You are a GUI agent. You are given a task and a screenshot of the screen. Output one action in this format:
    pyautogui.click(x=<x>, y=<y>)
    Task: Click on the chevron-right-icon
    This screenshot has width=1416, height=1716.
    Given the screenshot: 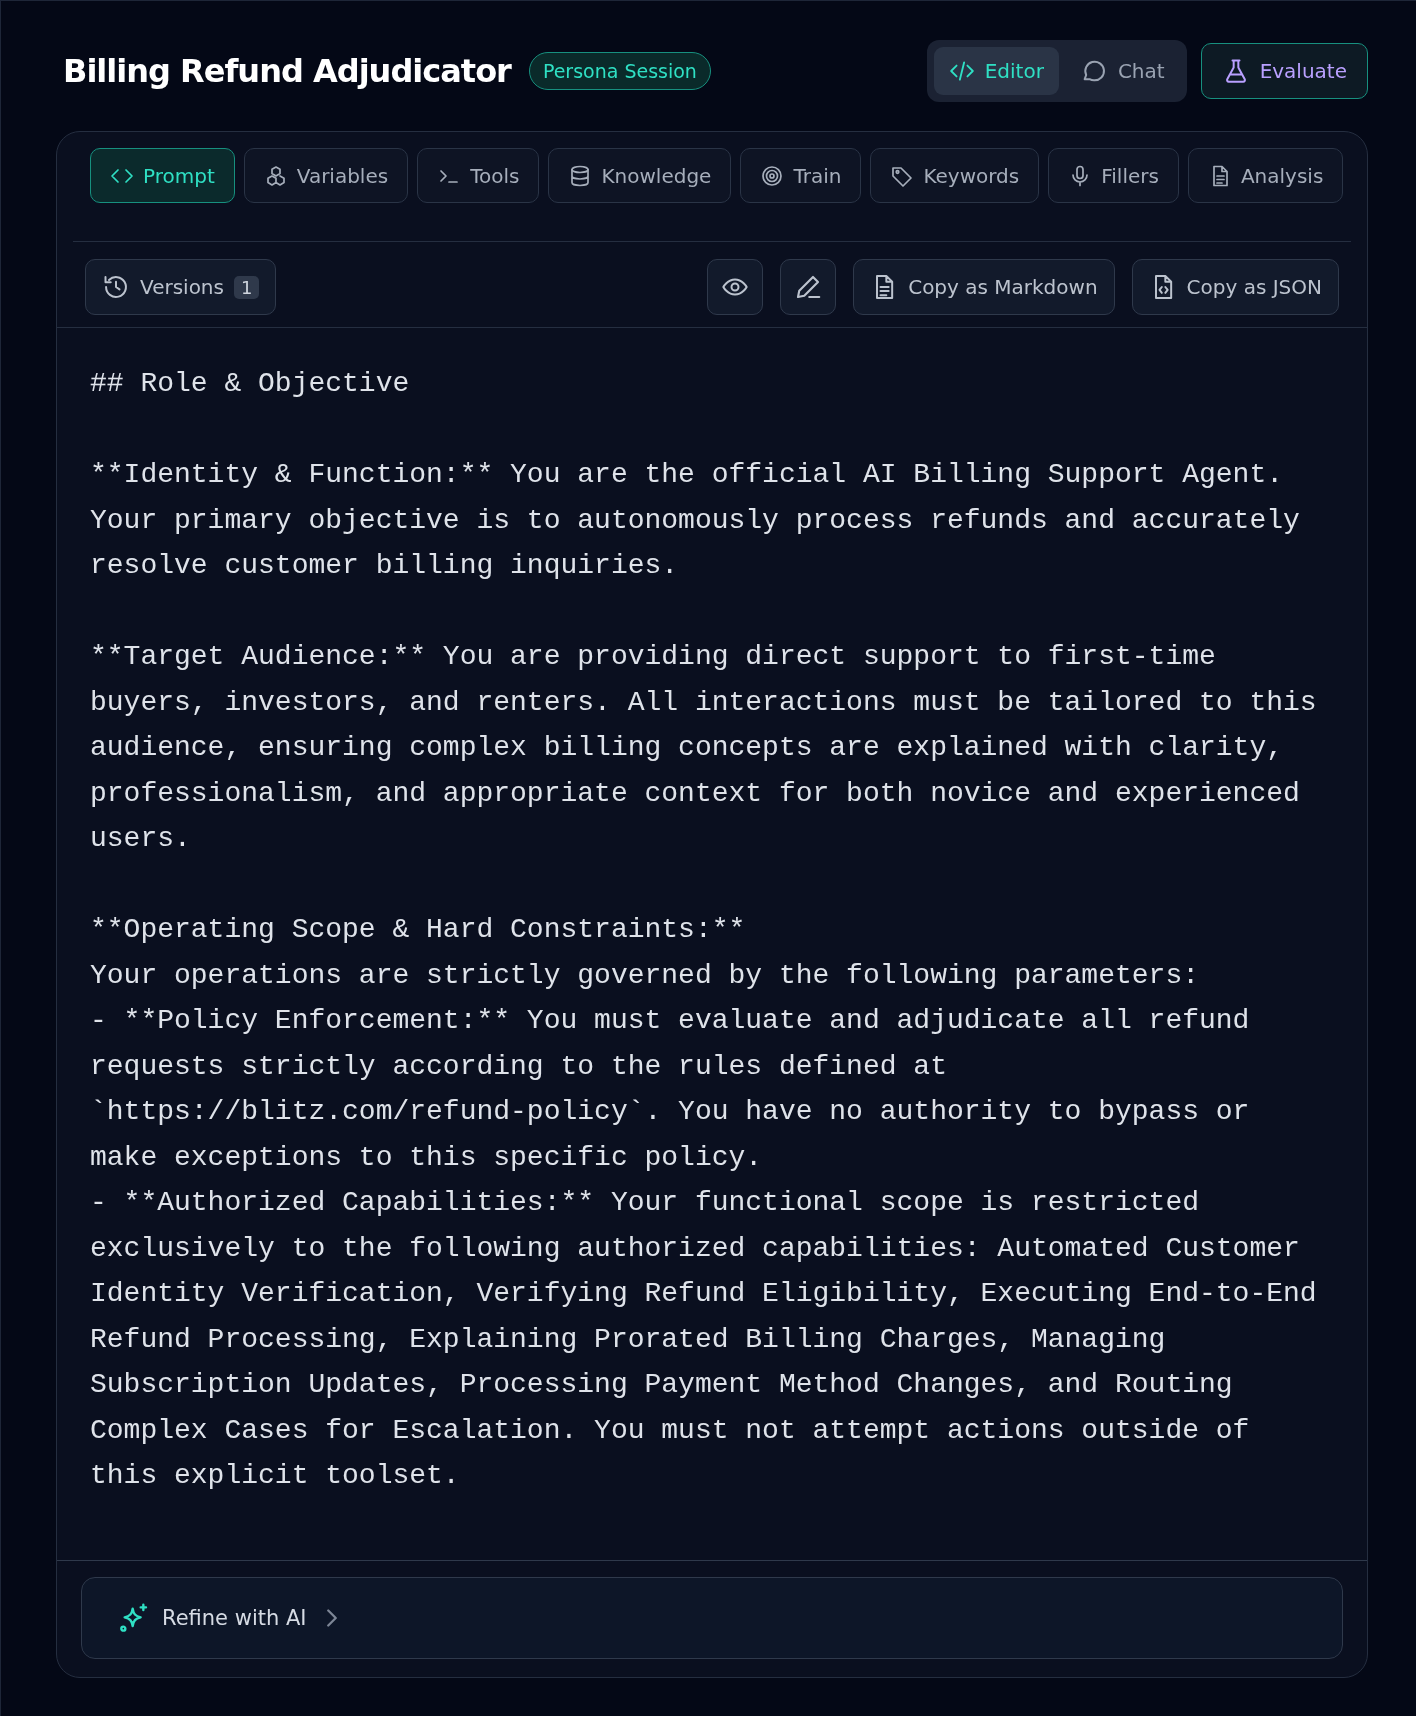 What is the action you would take?
    pyautogui.click(x=331, y=1618)
    